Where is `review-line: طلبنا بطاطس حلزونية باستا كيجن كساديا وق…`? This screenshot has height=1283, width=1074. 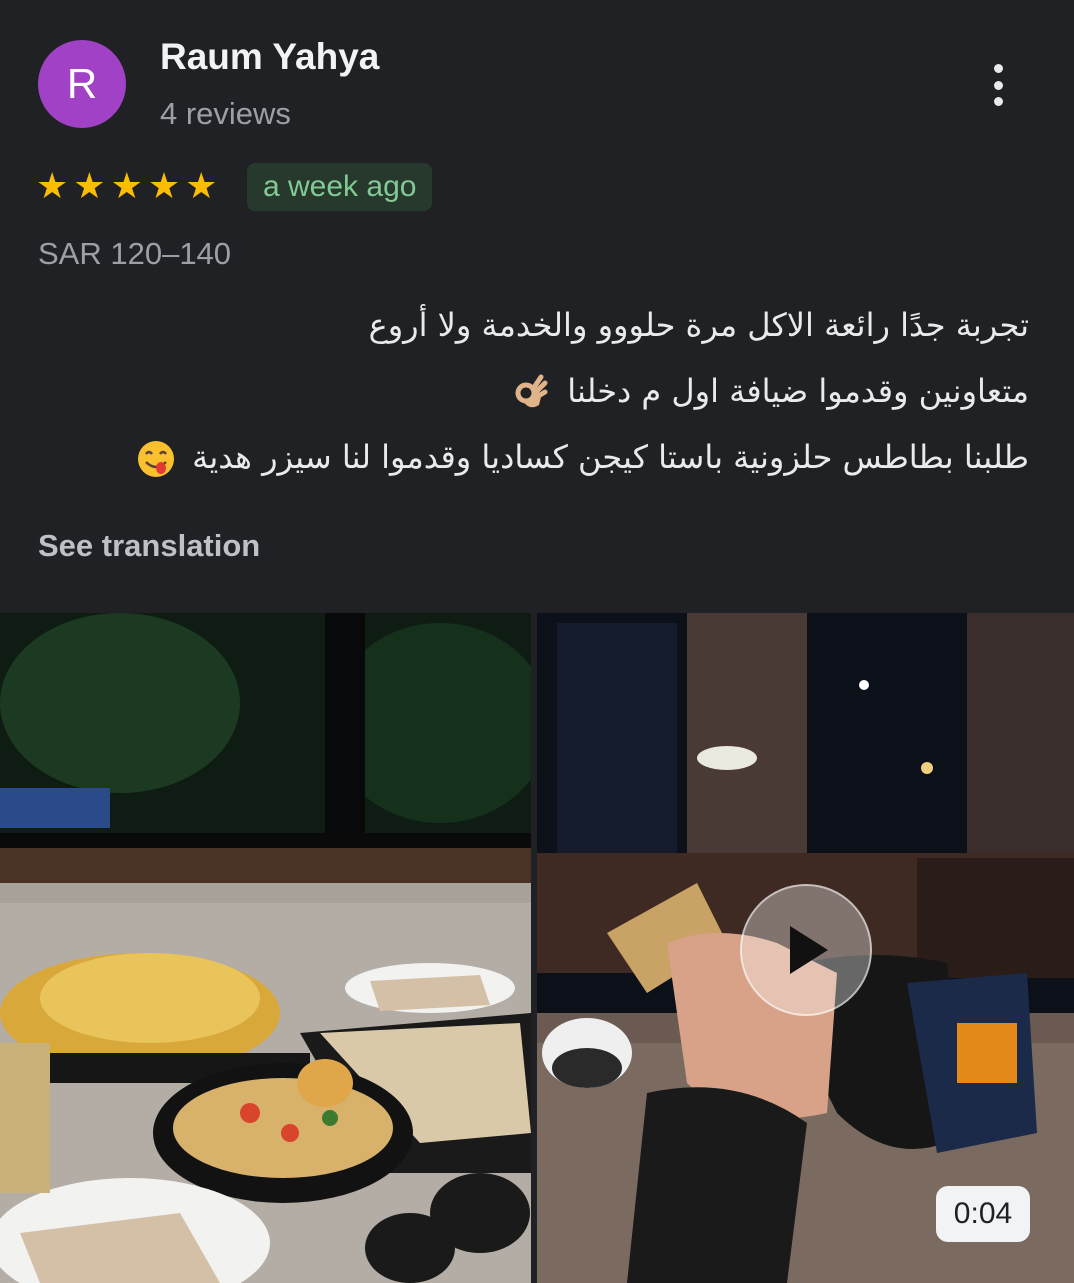
review-line: طلبنا بطاطس حلزونية باستا كيجن كساديا وق… is located at coordinates (549, 457).